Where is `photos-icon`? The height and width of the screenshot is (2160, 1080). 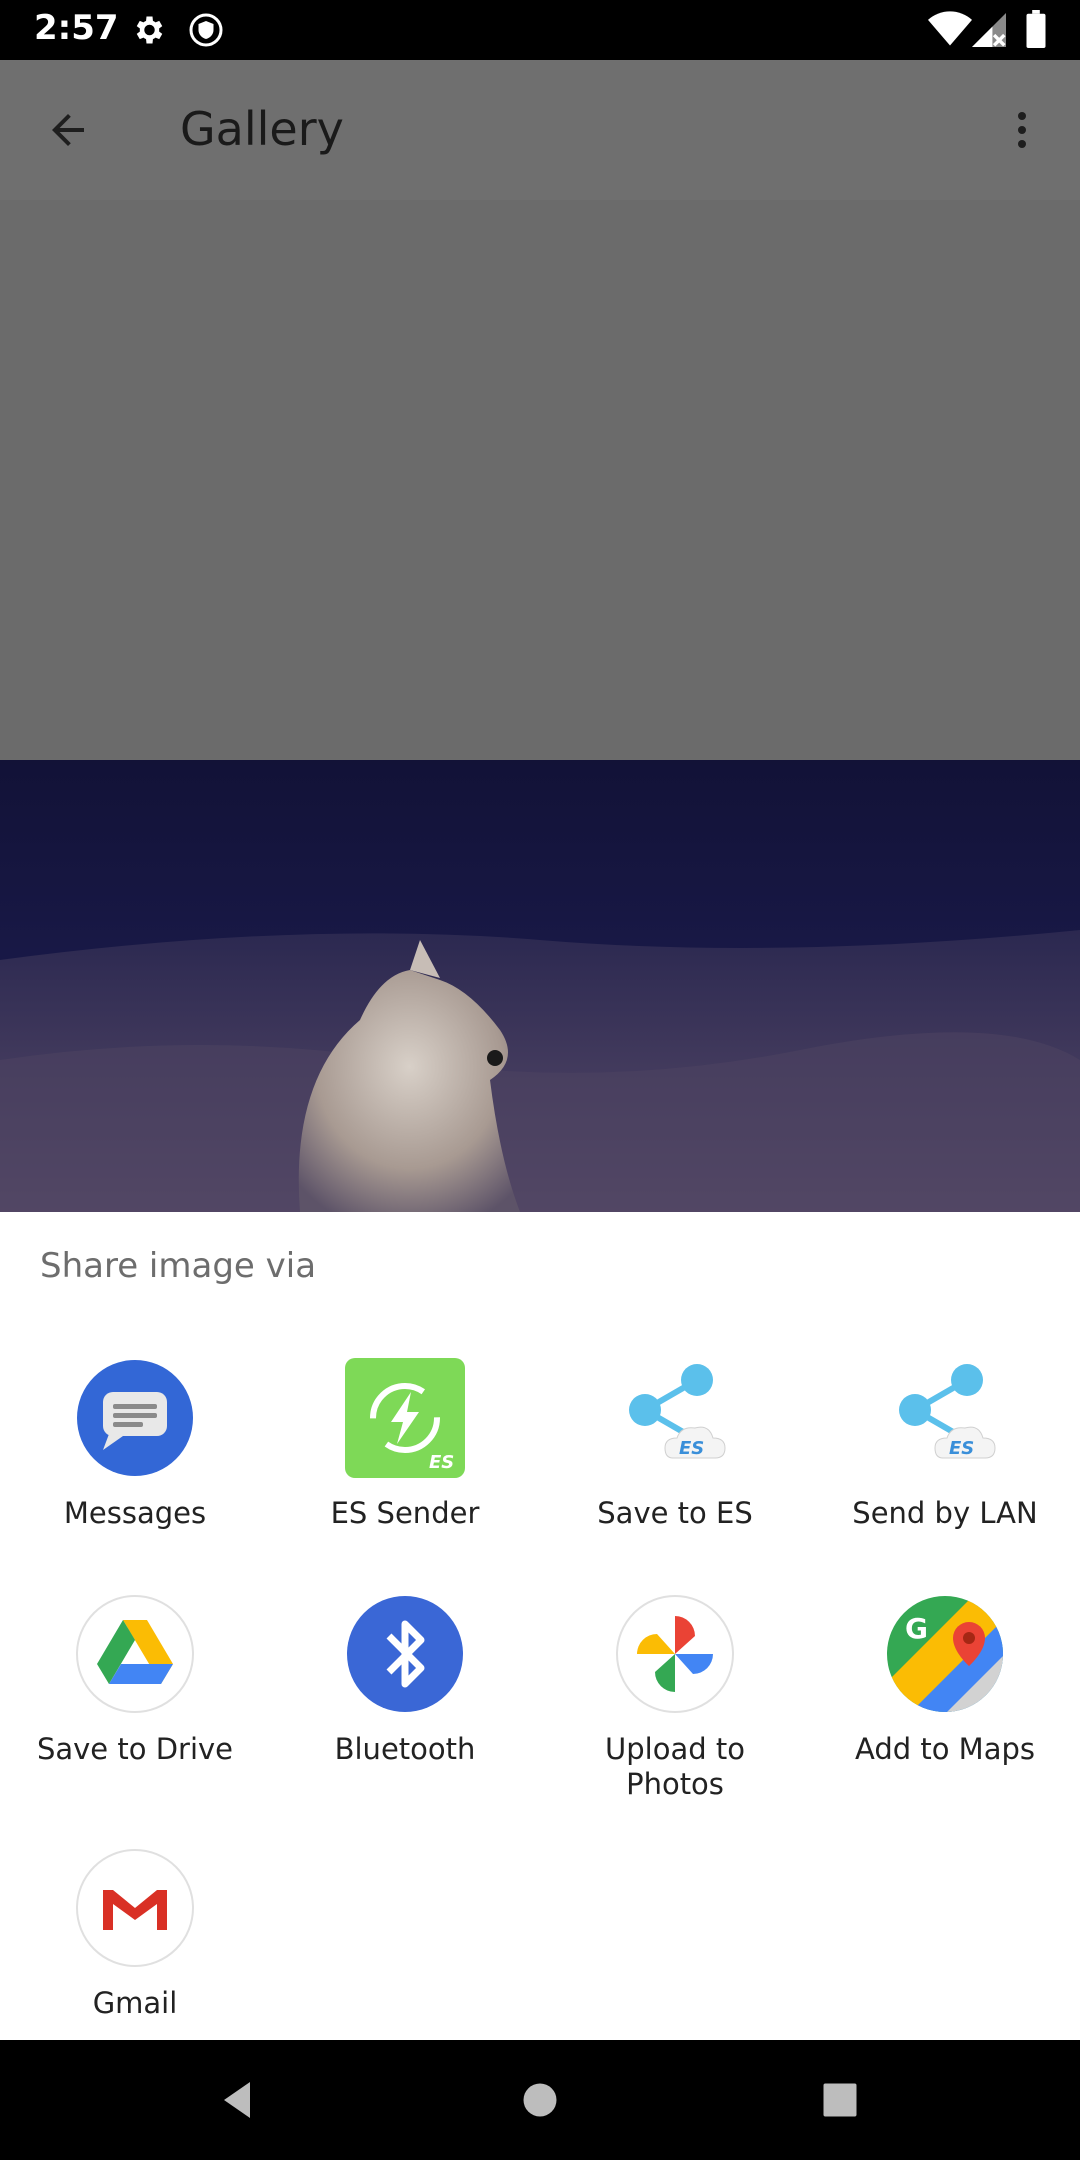
photos-icon is located at coordinates (675, 1654).